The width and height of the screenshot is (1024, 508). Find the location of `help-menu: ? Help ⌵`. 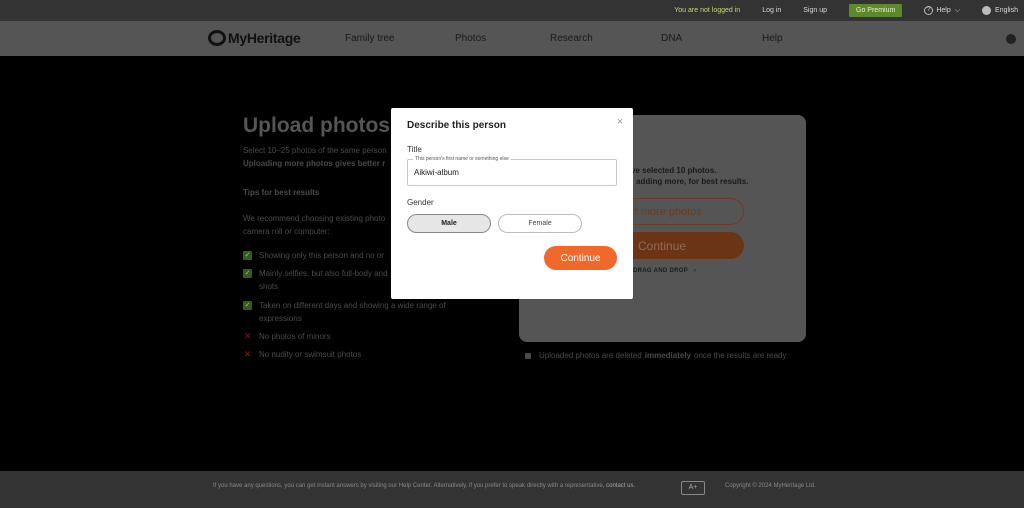

help-menu: ? Help ⌵ is located at coordinates (942, 10).